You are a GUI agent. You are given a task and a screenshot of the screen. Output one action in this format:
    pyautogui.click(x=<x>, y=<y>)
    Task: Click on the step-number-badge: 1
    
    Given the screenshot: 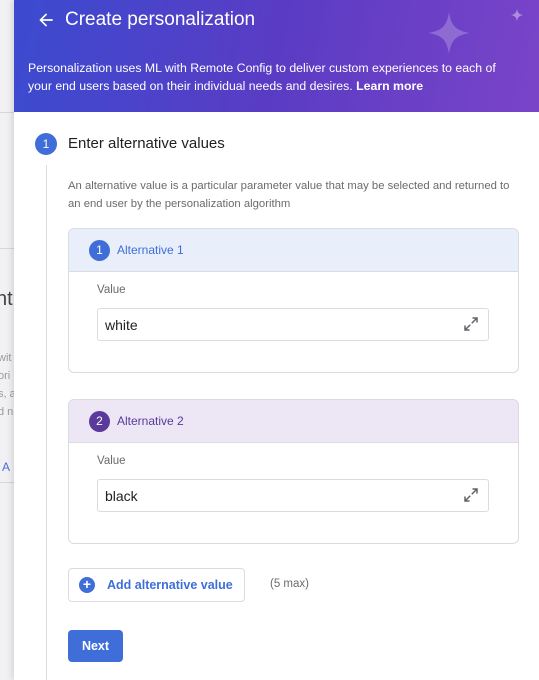 What is the action you would take?
    pyautogui.click(x=46, y=144)
    